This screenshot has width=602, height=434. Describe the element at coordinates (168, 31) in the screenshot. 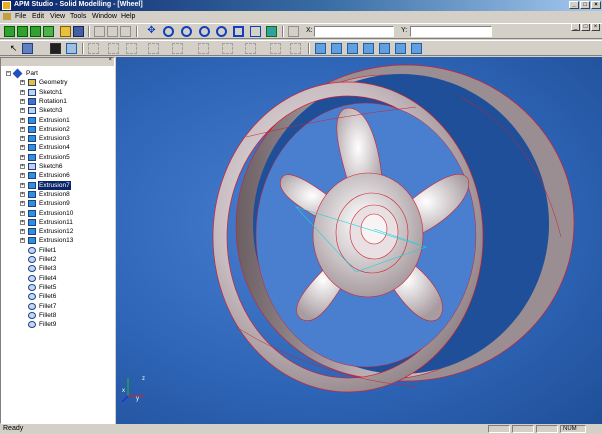

I see `zoom-in-icon` at that location.